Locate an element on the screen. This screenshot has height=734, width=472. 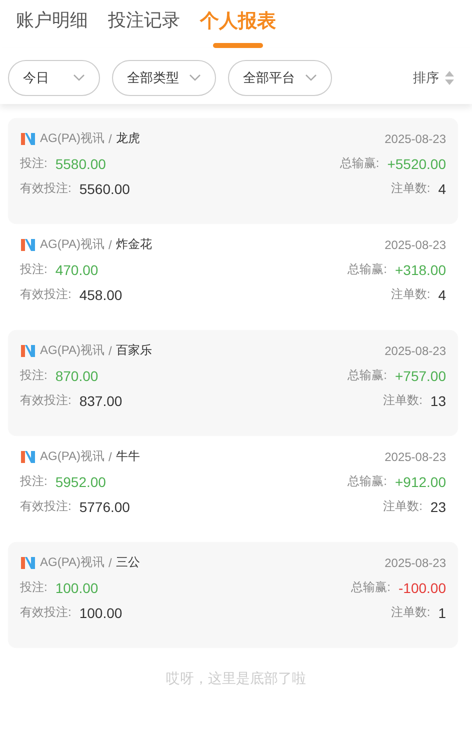
valid-bet-amount: 458.00 is located at coordinates (100, 294).